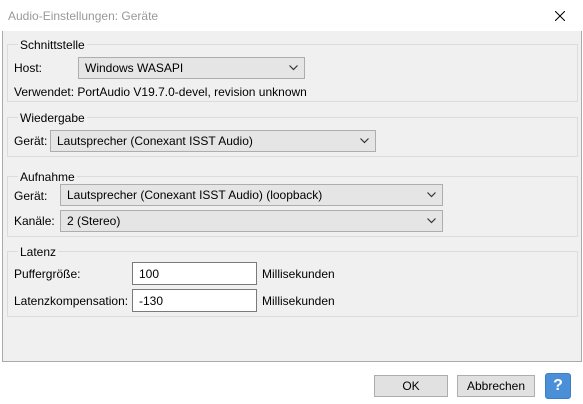 The height and width of the screenshot is (404, 583). Describe the element at coordinates (149, 274) in the screenshot. I see `buffer-size-value: 100` at that location.